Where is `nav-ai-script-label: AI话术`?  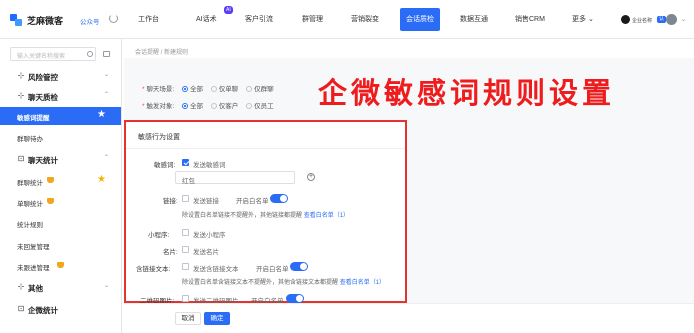 nav-ai-script-label: AI话术 is located at coordinates (206, 19).